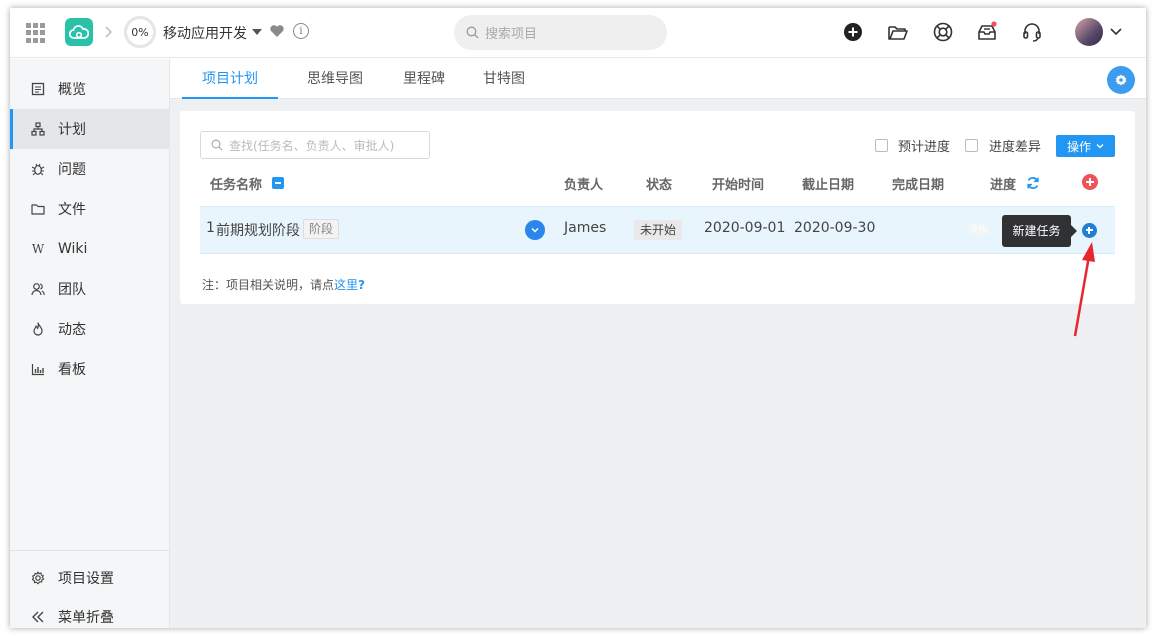 Image resolution: width=1155 pixels, height=636 pixels. What do you see at coordinates (971, 145) in the screenshot?
I see `progress-diff-checkbox` at bounding box center [971, 145].